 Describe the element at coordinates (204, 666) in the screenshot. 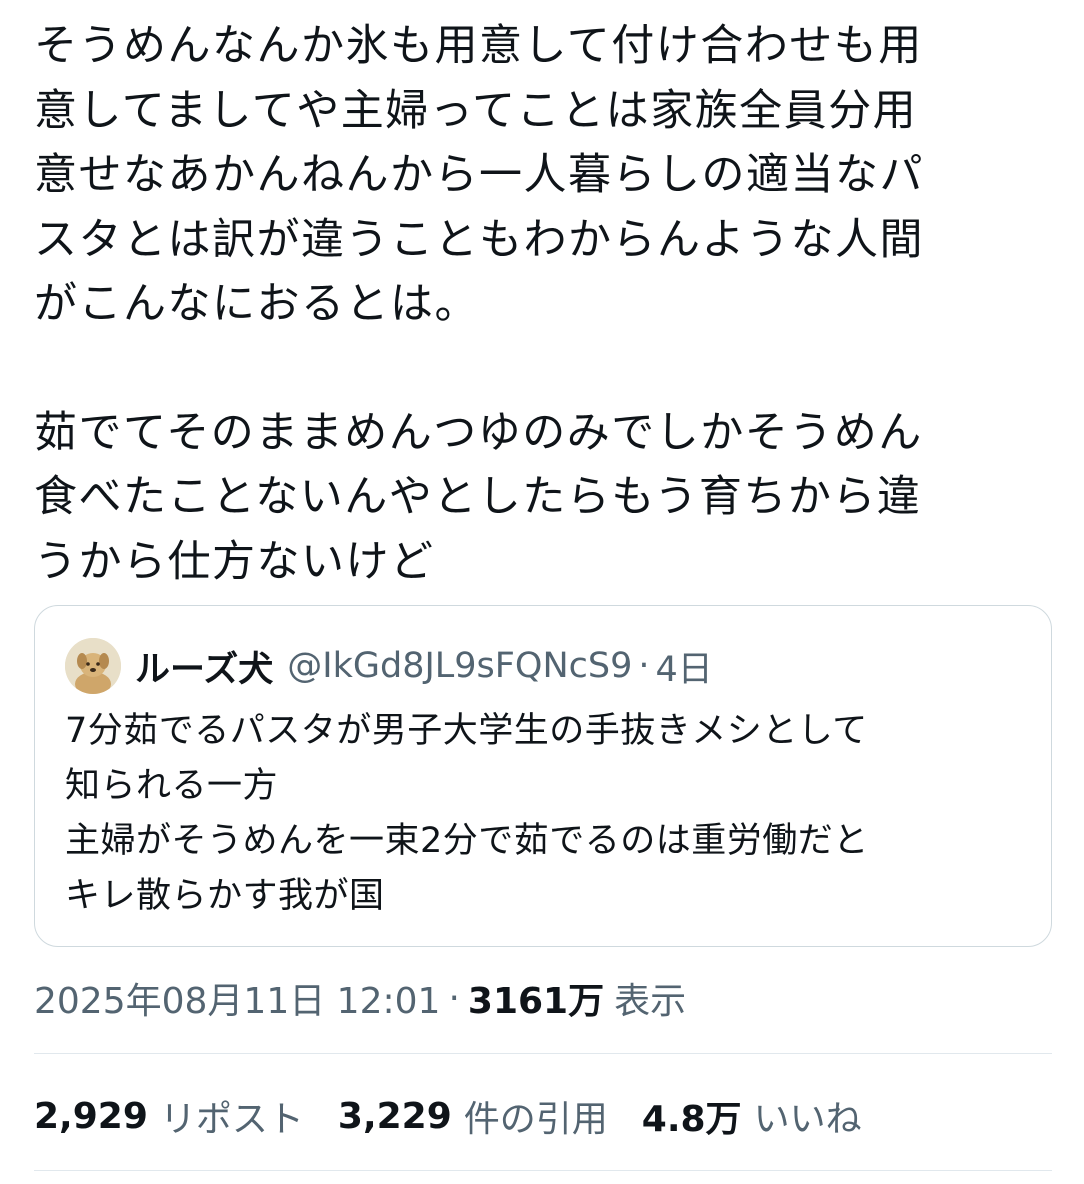

I see `quoted-author-name: ルーズ犬` at that location.